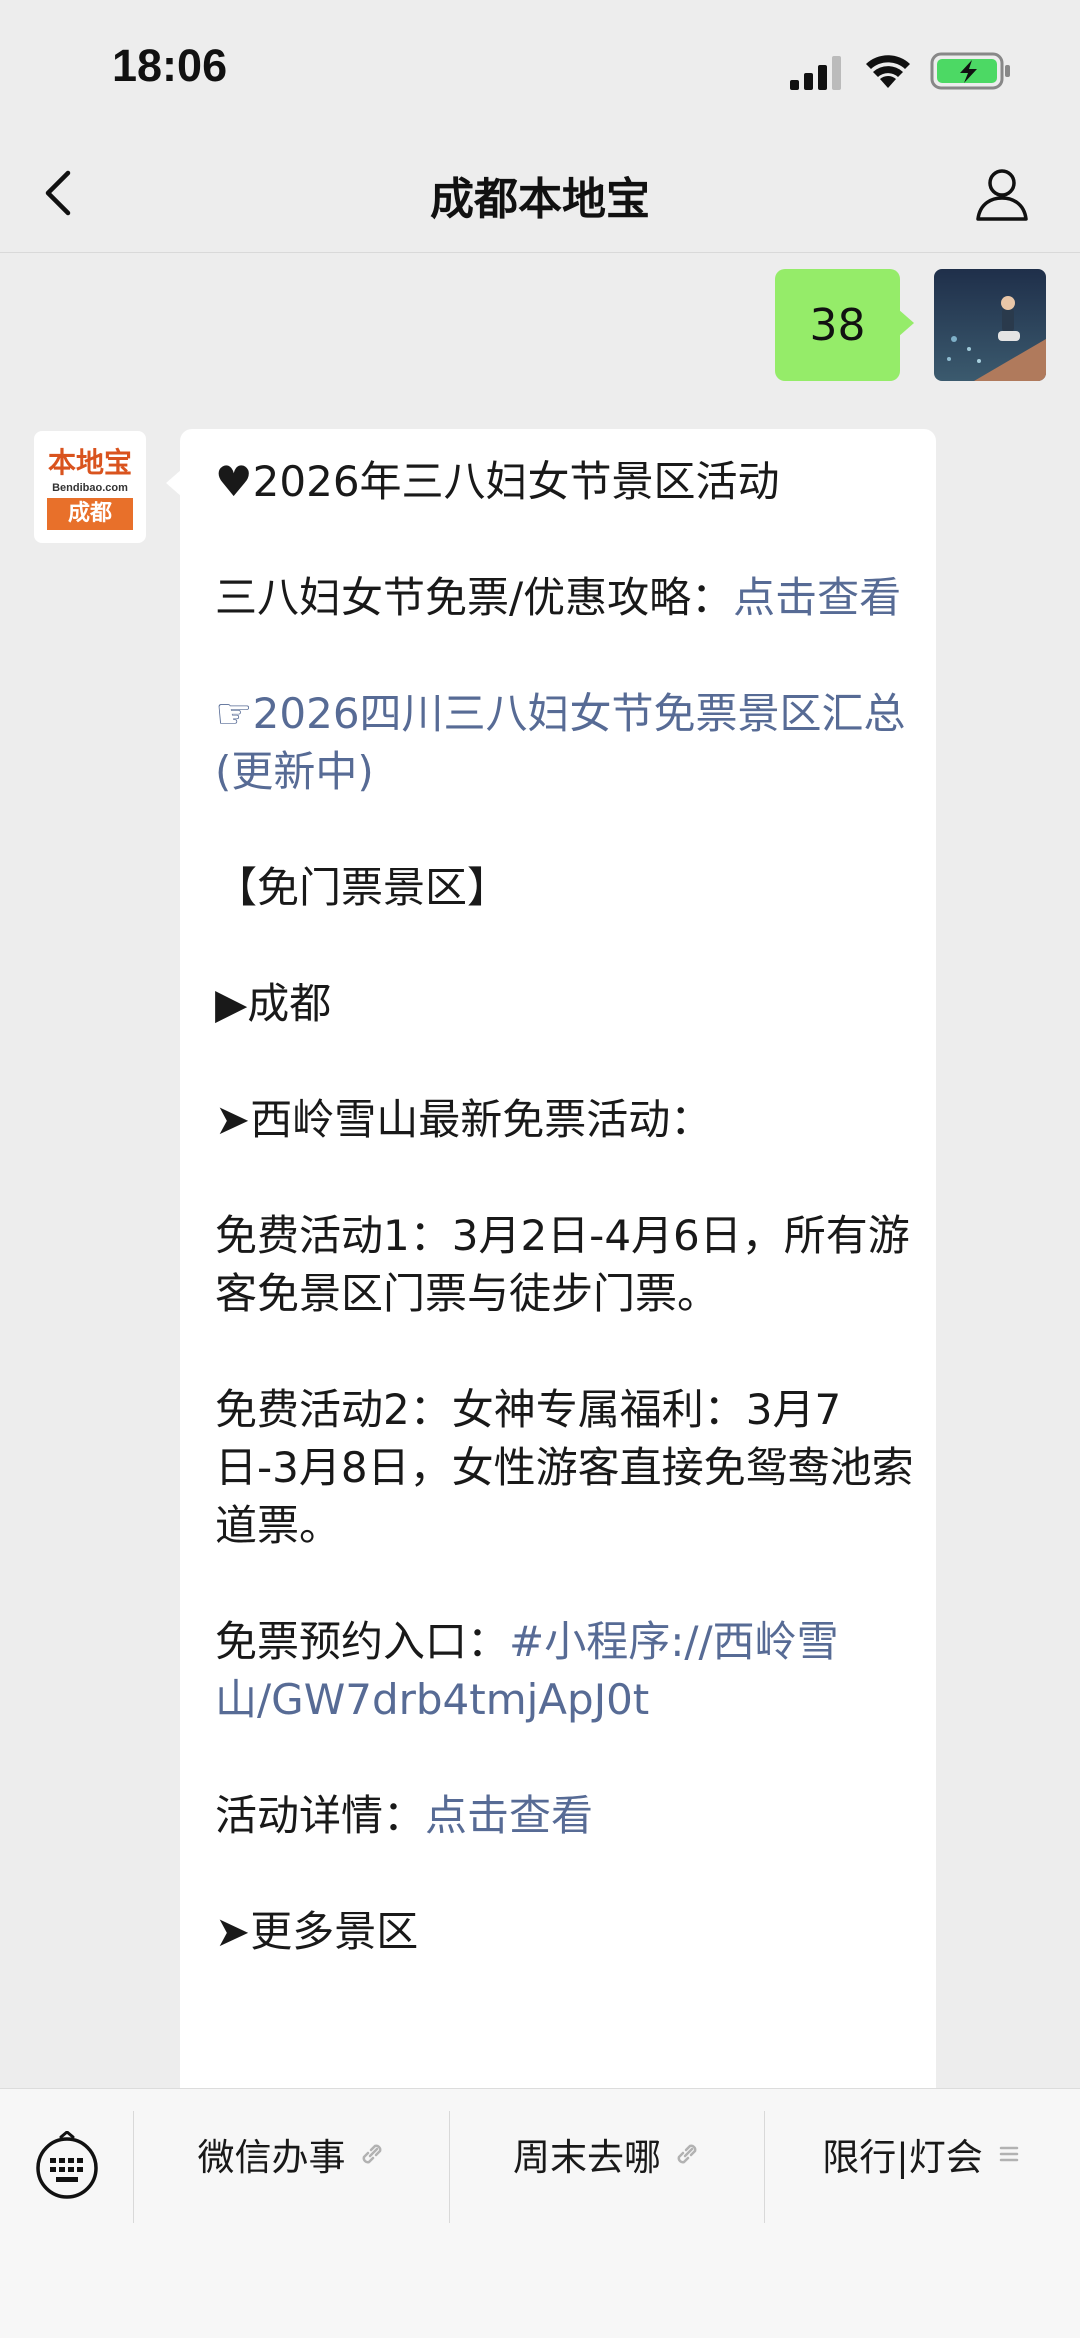 The height and width of the screenshot is (2338, 1080). What do you see at coordinates (888, 71) in the screenshot?
I see `wifi-icon` at bounding box center [888, 71].